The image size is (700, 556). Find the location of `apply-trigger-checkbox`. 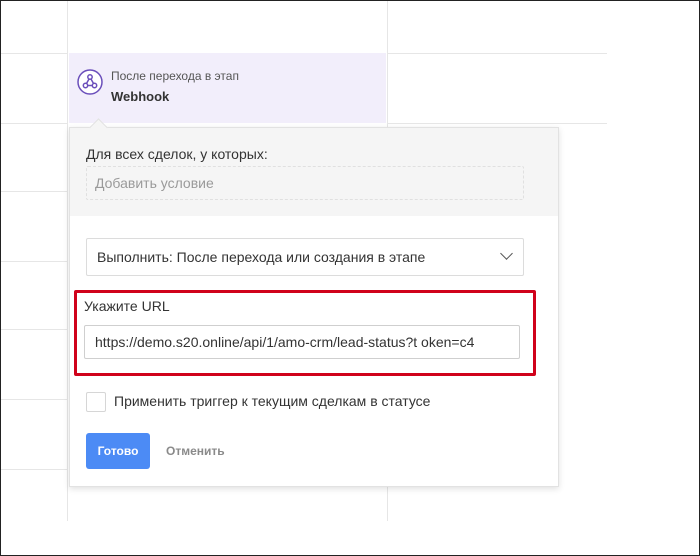

apply-trigger-checkbox is located at coordinates (96, 402).